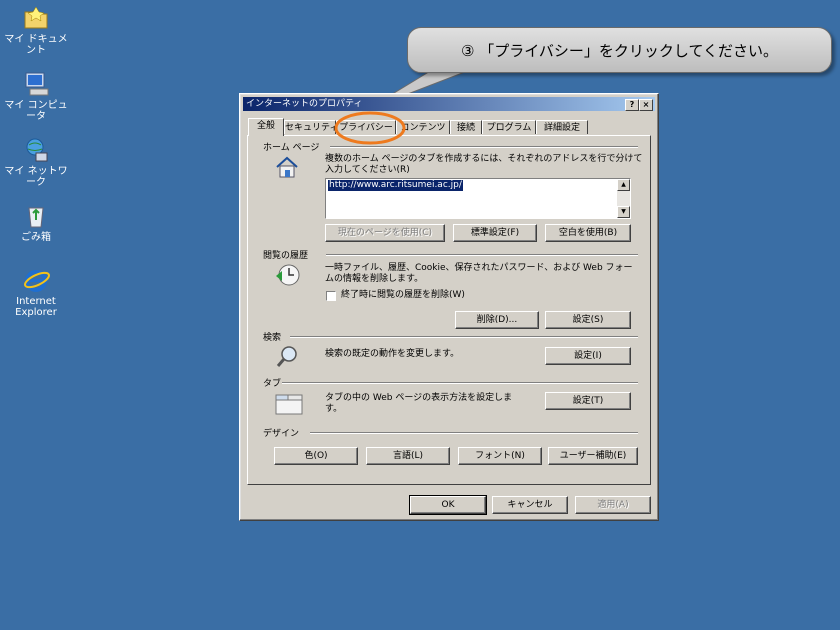 This screenshot has width=840, height=630. What do you see at coordinates (419, 403) in the screenshot?
I see `tabs-description: タブの中の Web ページの表示方法を設定します。` at bounding box center [419, 403].